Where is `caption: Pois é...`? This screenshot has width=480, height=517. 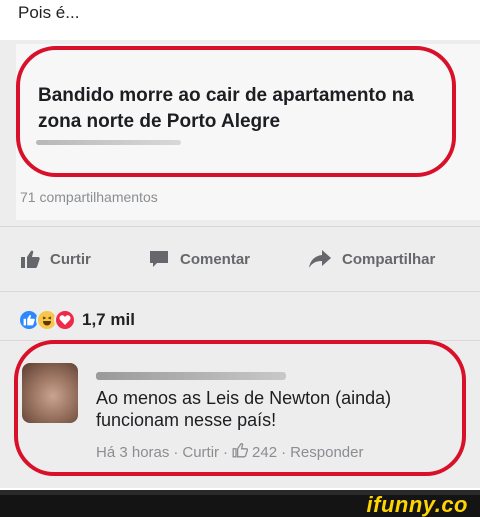
caption: Pois é... is located at coordinates (49, 12).